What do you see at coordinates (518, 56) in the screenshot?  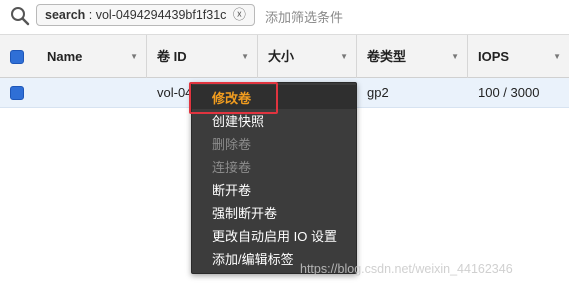 I see `column-header-iops: IOPS ▼` at bounding box center [518, 56].